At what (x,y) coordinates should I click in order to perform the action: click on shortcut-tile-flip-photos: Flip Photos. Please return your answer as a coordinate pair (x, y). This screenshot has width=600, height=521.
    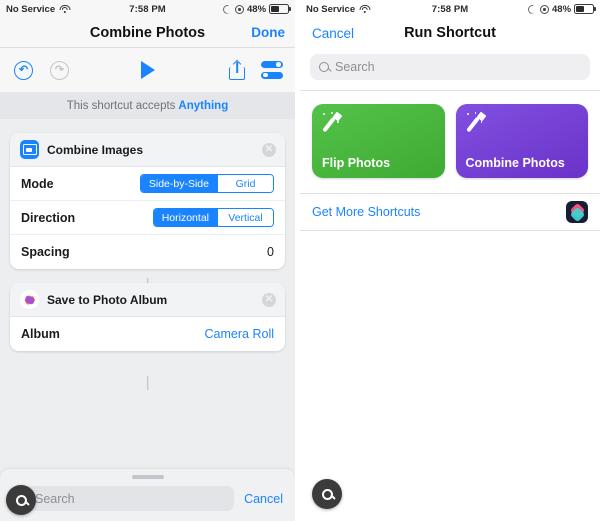
    Looking at the image, I should click on (378, 141).